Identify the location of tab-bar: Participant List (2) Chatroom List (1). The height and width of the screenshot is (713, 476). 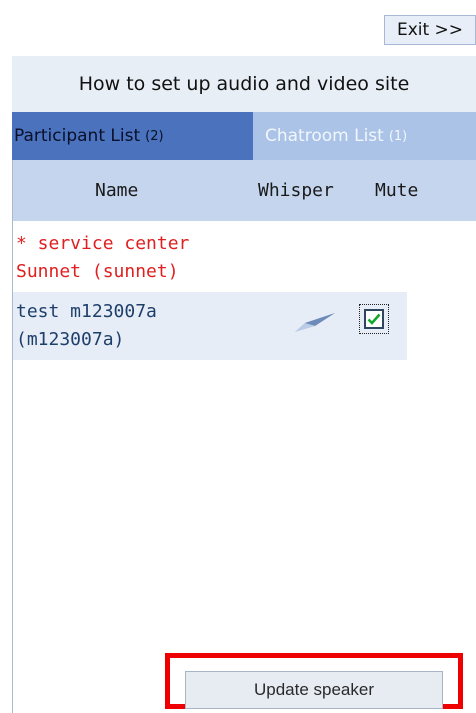
(244, 136).